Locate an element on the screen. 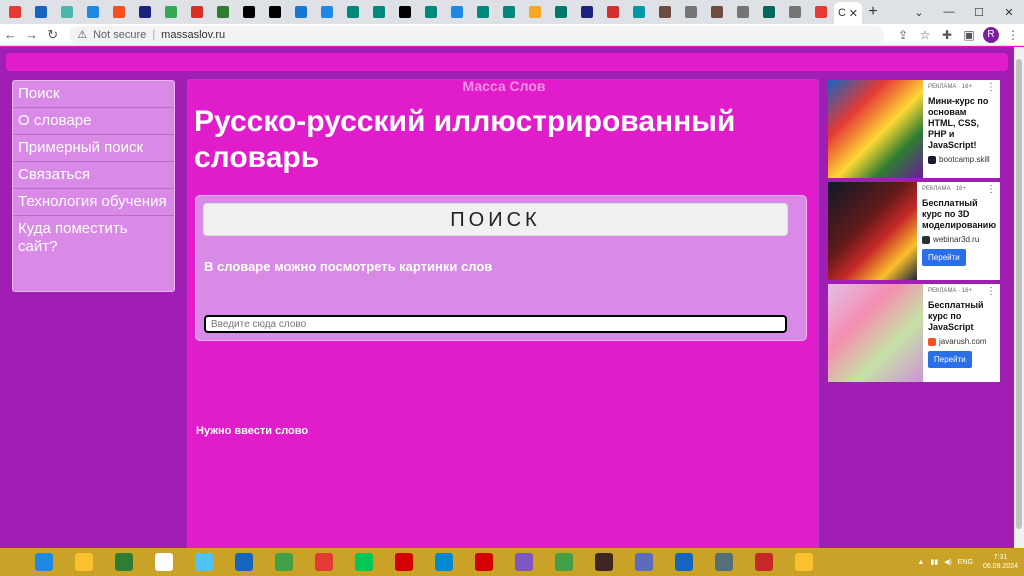 The image size is (1024, 576). ad-title: Бесплатный курс по JavaScript is located at coordinates (962, 316).